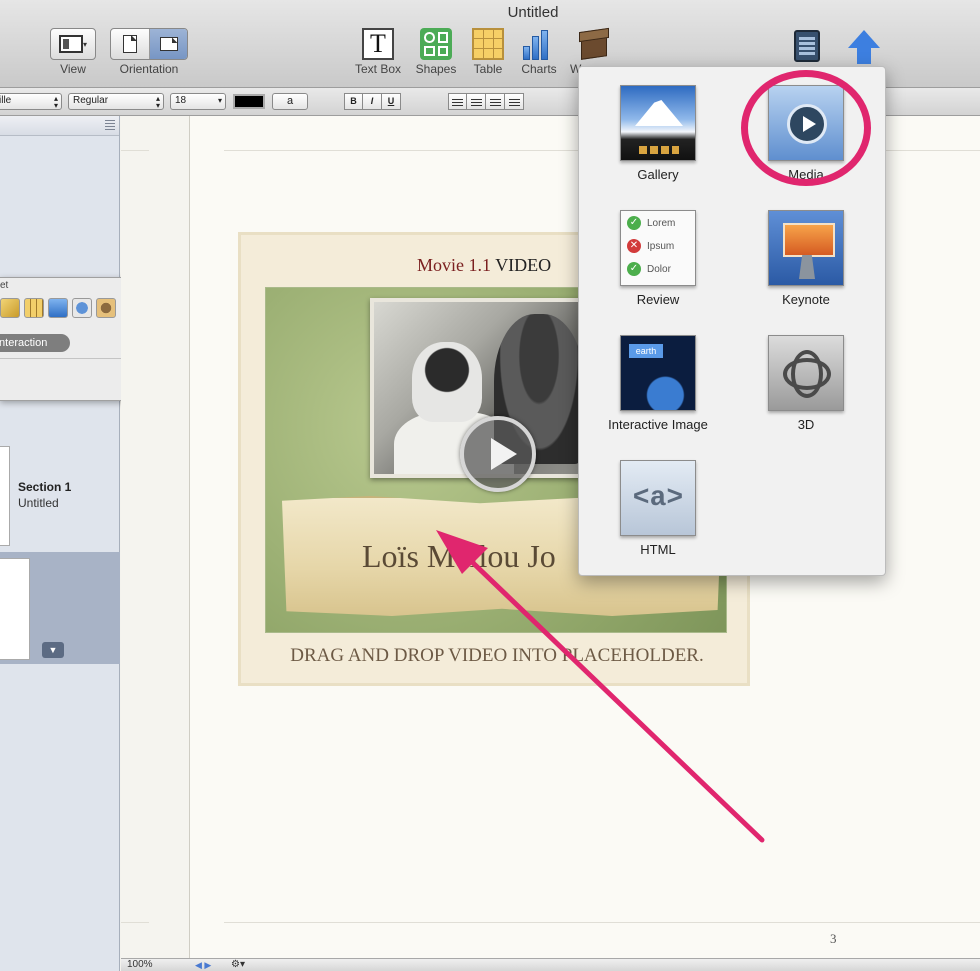 The image size is (980, 971). I want to click on align-left-button, so click(457, 101).